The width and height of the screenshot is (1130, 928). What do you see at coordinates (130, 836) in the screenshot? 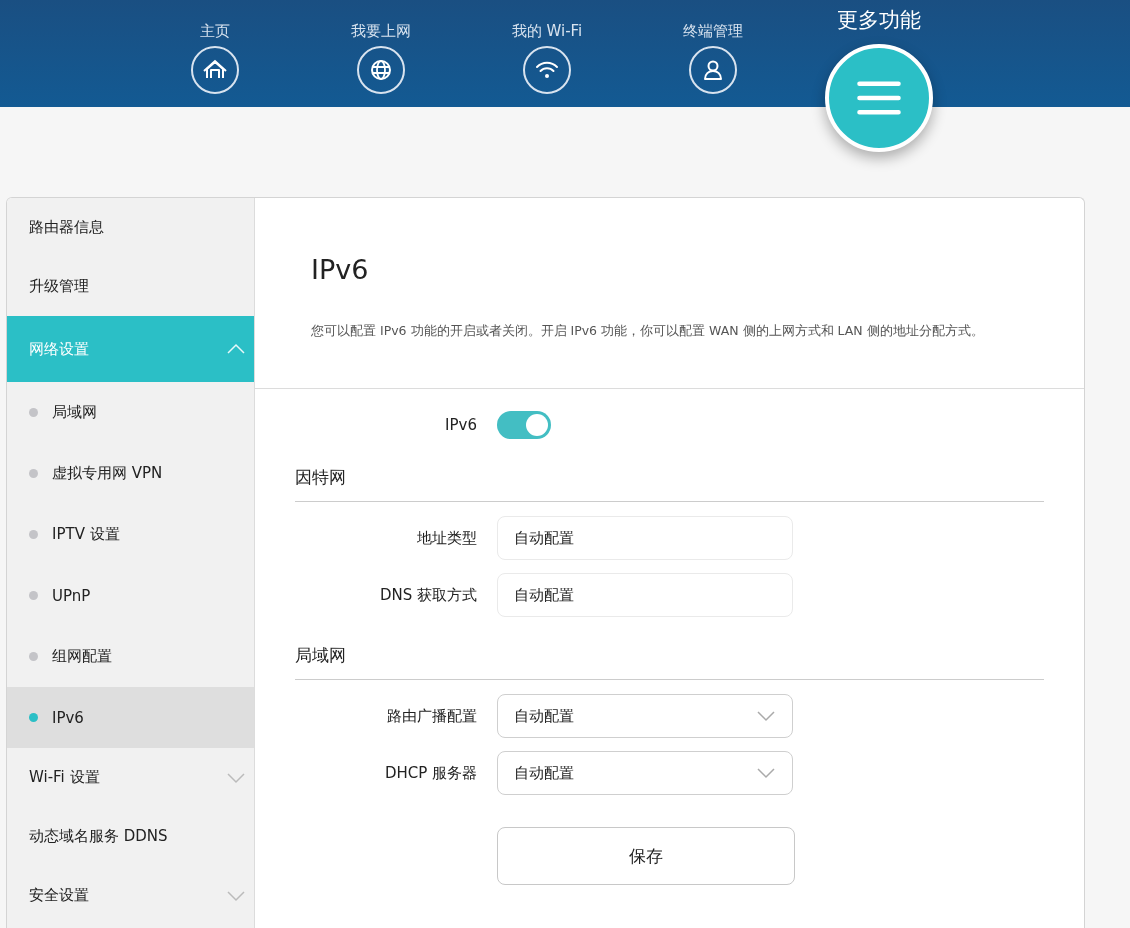
I see `sidebar-item: 动态域名服务 DDNS` at bounding box center [130, 836].